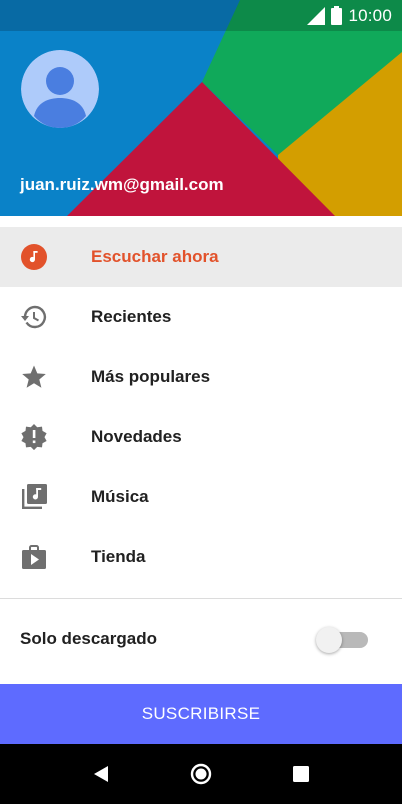 The height and width of the screenshot is (804, 402). Describe the element at coordinates (120, 496) in the screenshot. I see `menu-item-label: Música` at that location.